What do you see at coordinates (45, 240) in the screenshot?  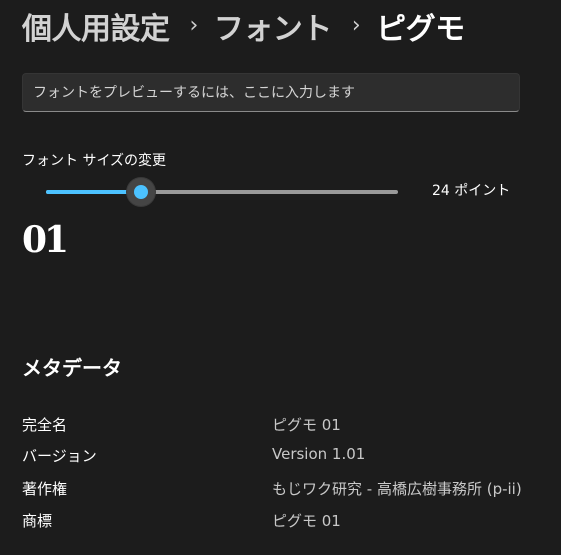 I see `font-sample-text: 01` at bounding box center [45, 240].